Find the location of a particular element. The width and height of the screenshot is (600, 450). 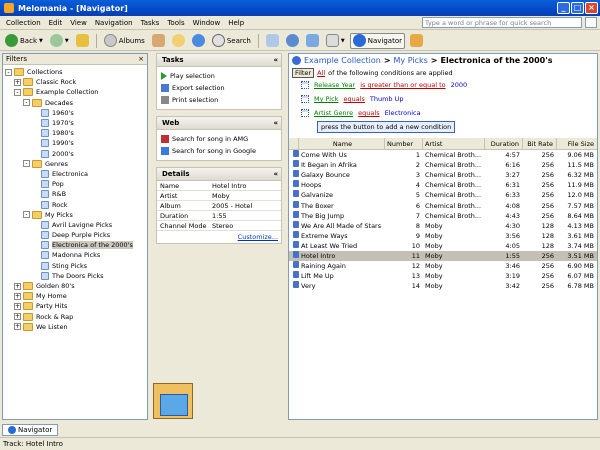

tree-item: 1970's is located at coordinates (76, 123).